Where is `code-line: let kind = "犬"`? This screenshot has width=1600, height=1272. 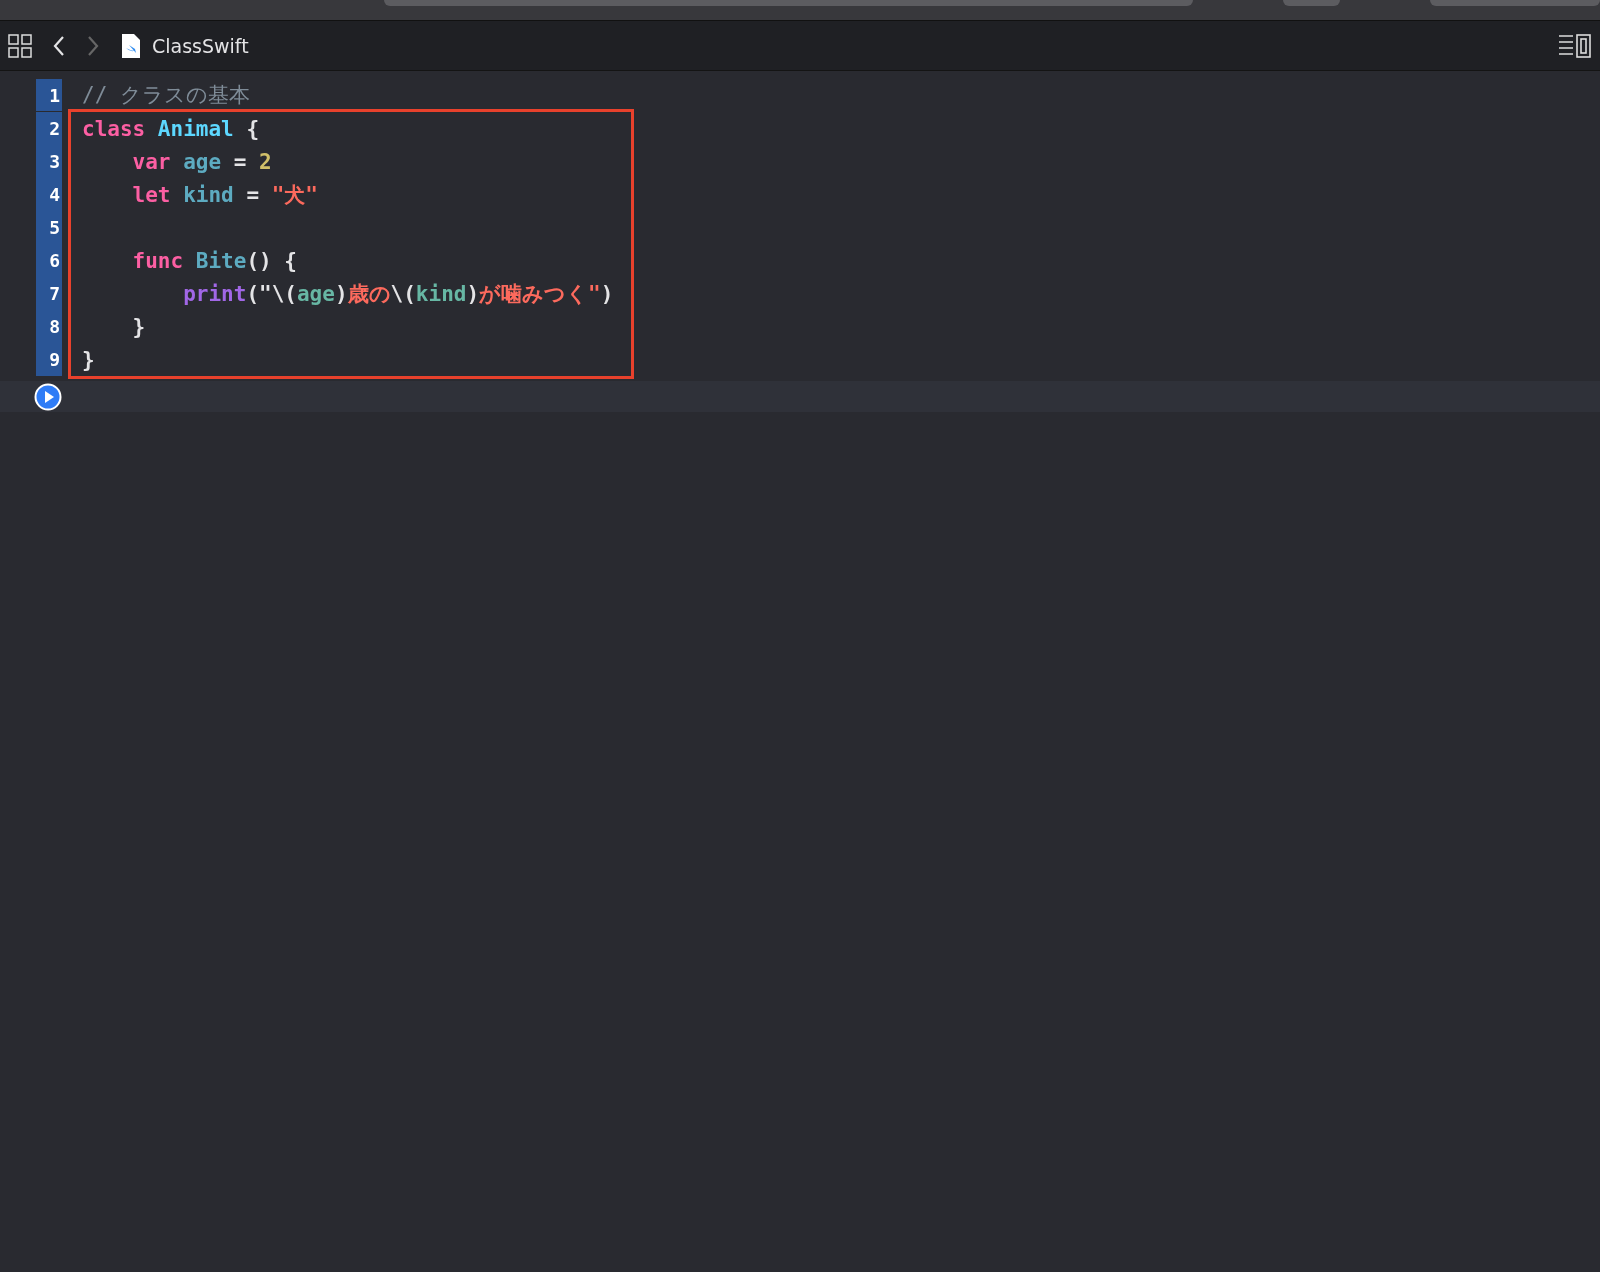 code-line: let kind = "犬" is located at coordinates (224, 195).